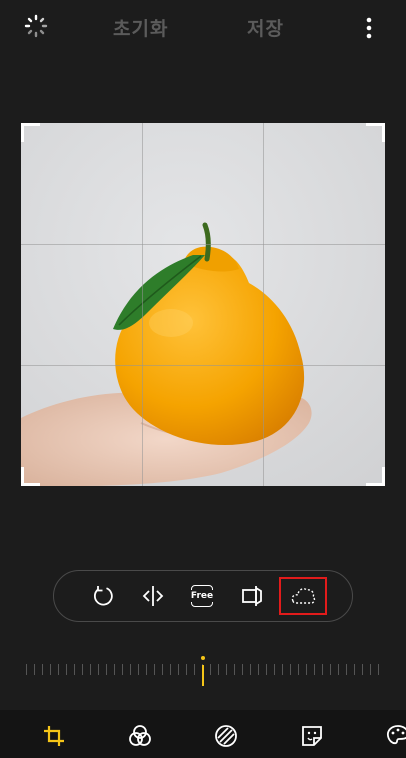 The width and height of the screenshot is (406, 758). I want to click on nav-adjust, so click(226, 736).